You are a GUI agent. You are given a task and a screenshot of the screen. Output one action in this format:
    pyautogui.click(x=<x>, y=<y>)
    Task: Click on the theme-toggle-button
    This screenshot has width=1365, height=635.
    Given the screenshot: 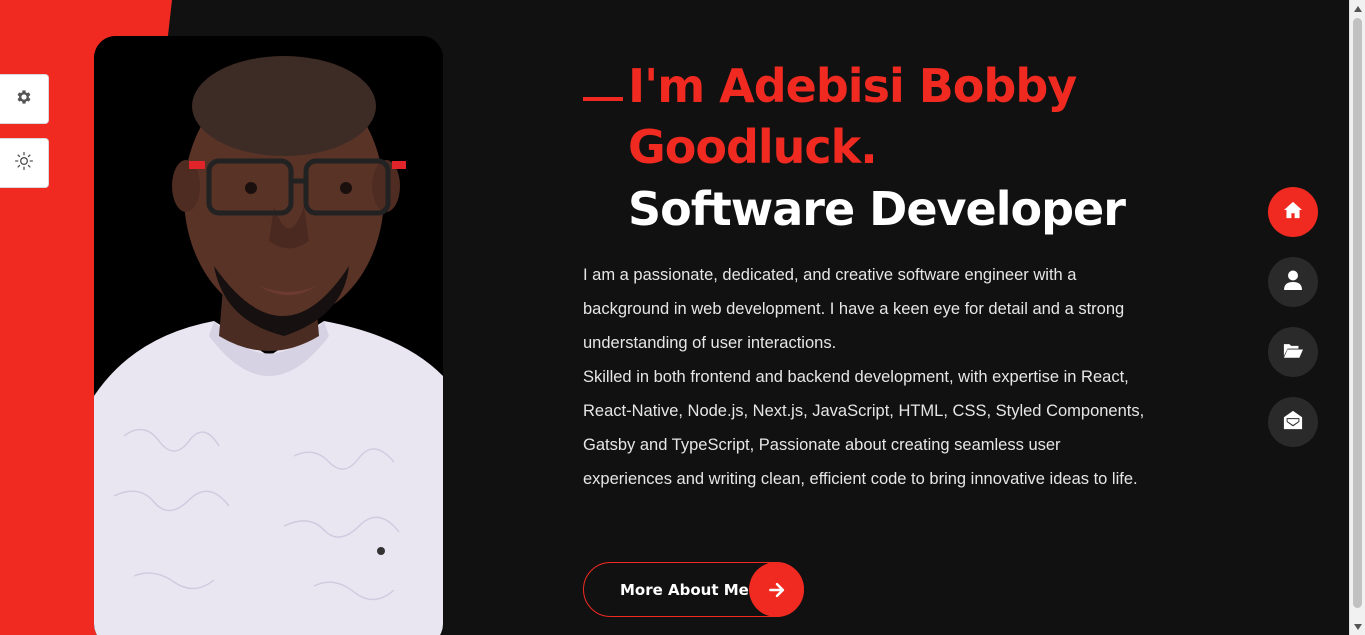 What is the action you would take?
    pyautogui.click(x=24, y=163)
    